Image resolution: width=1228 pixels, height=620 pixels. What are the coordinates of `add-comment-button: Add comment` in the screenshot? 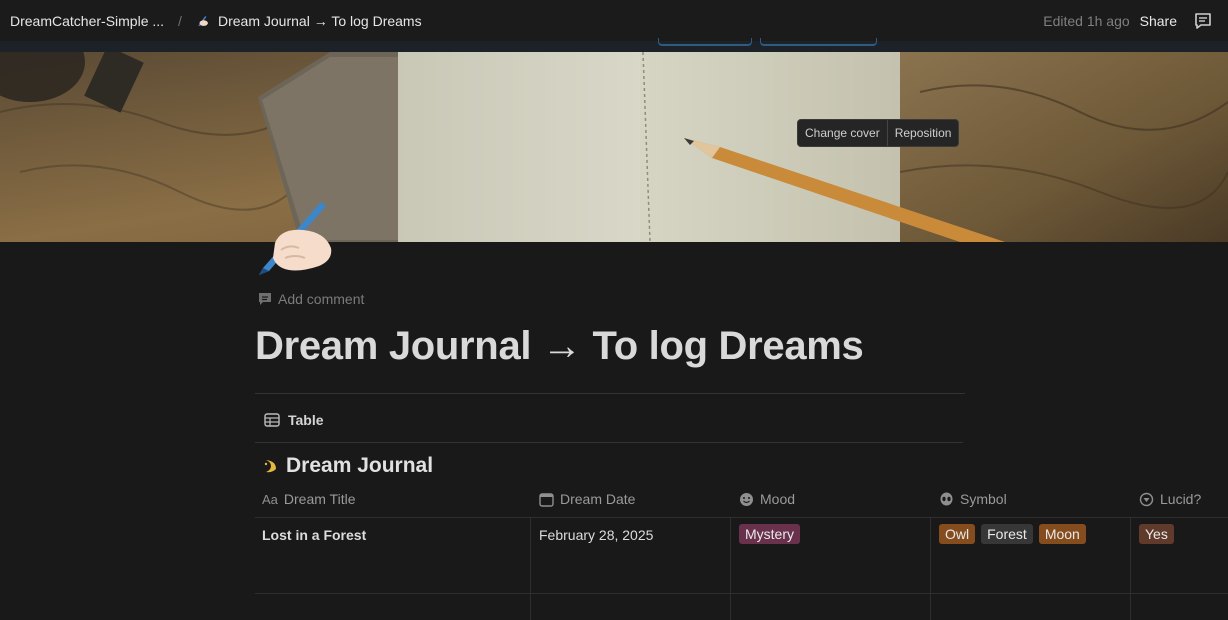 It's located at (311, 299).